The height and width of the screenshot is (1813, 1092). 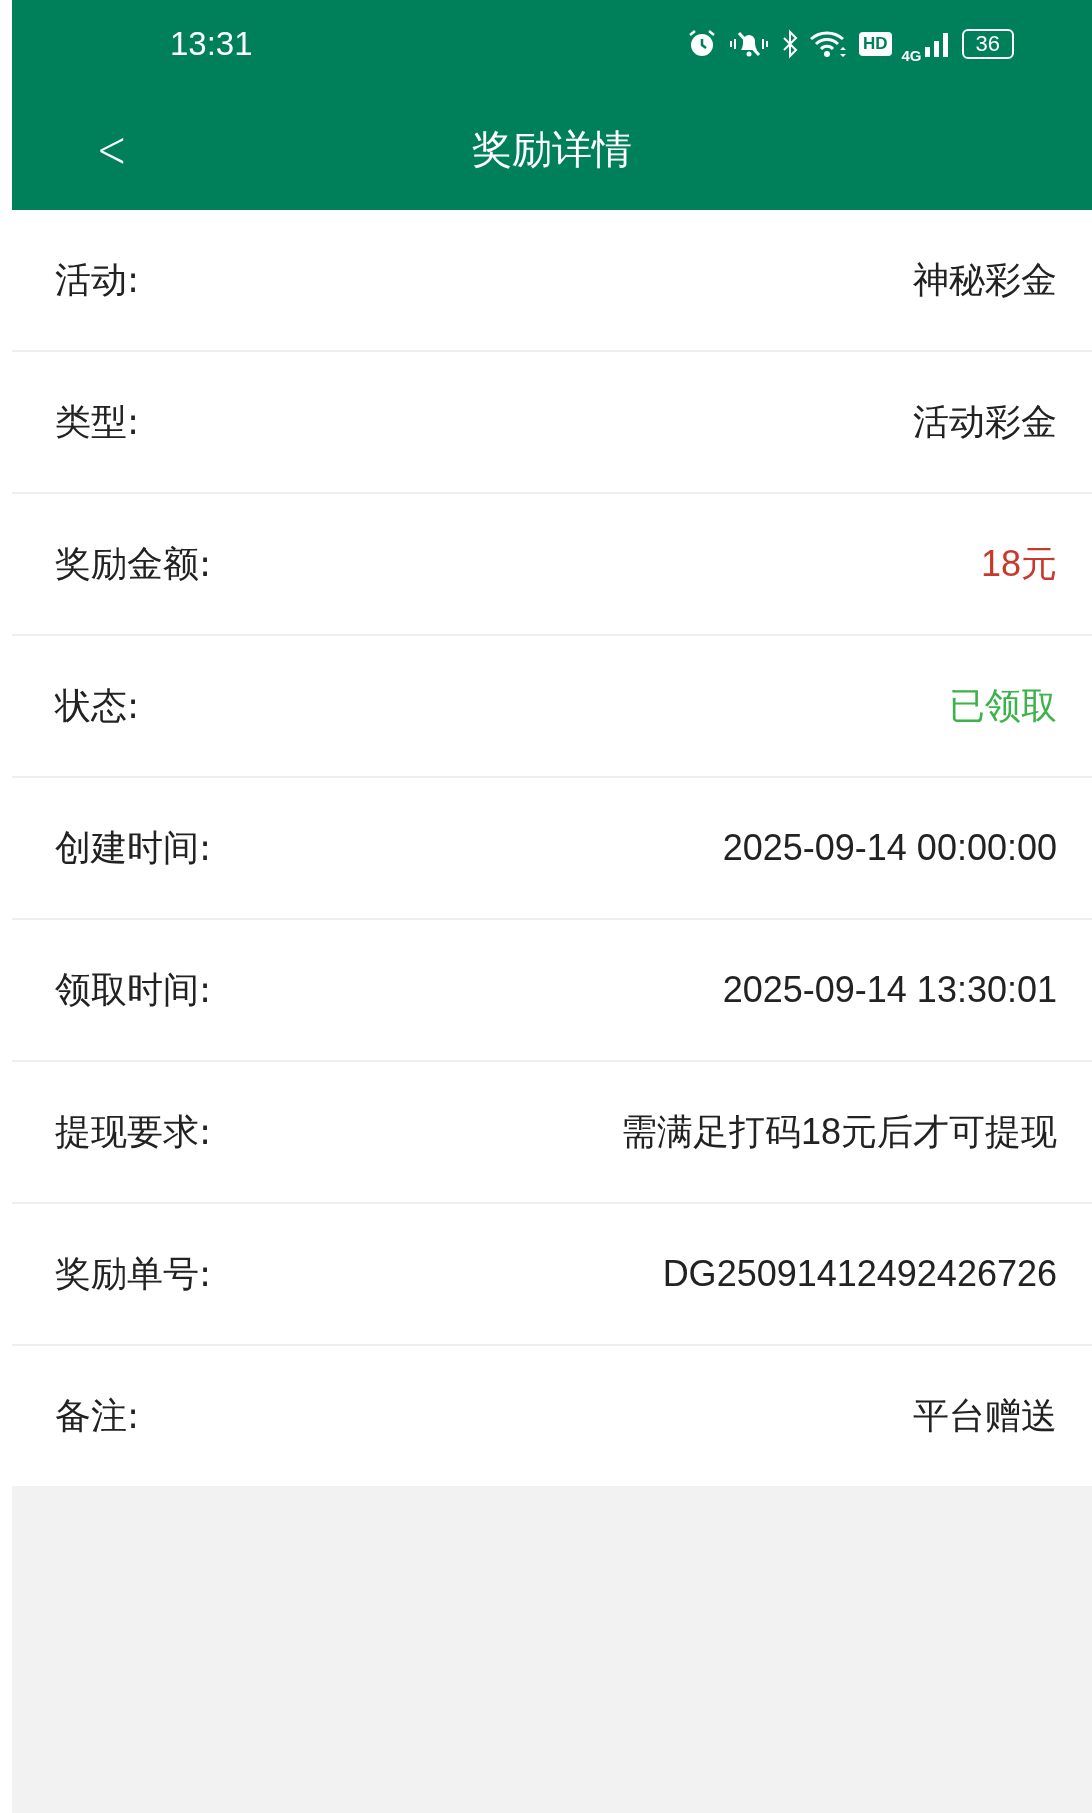 What do you see at coordinates (552, 149) in the screenshot?
I see `page-title: 奖励详情` at bounding box center [552, 149].